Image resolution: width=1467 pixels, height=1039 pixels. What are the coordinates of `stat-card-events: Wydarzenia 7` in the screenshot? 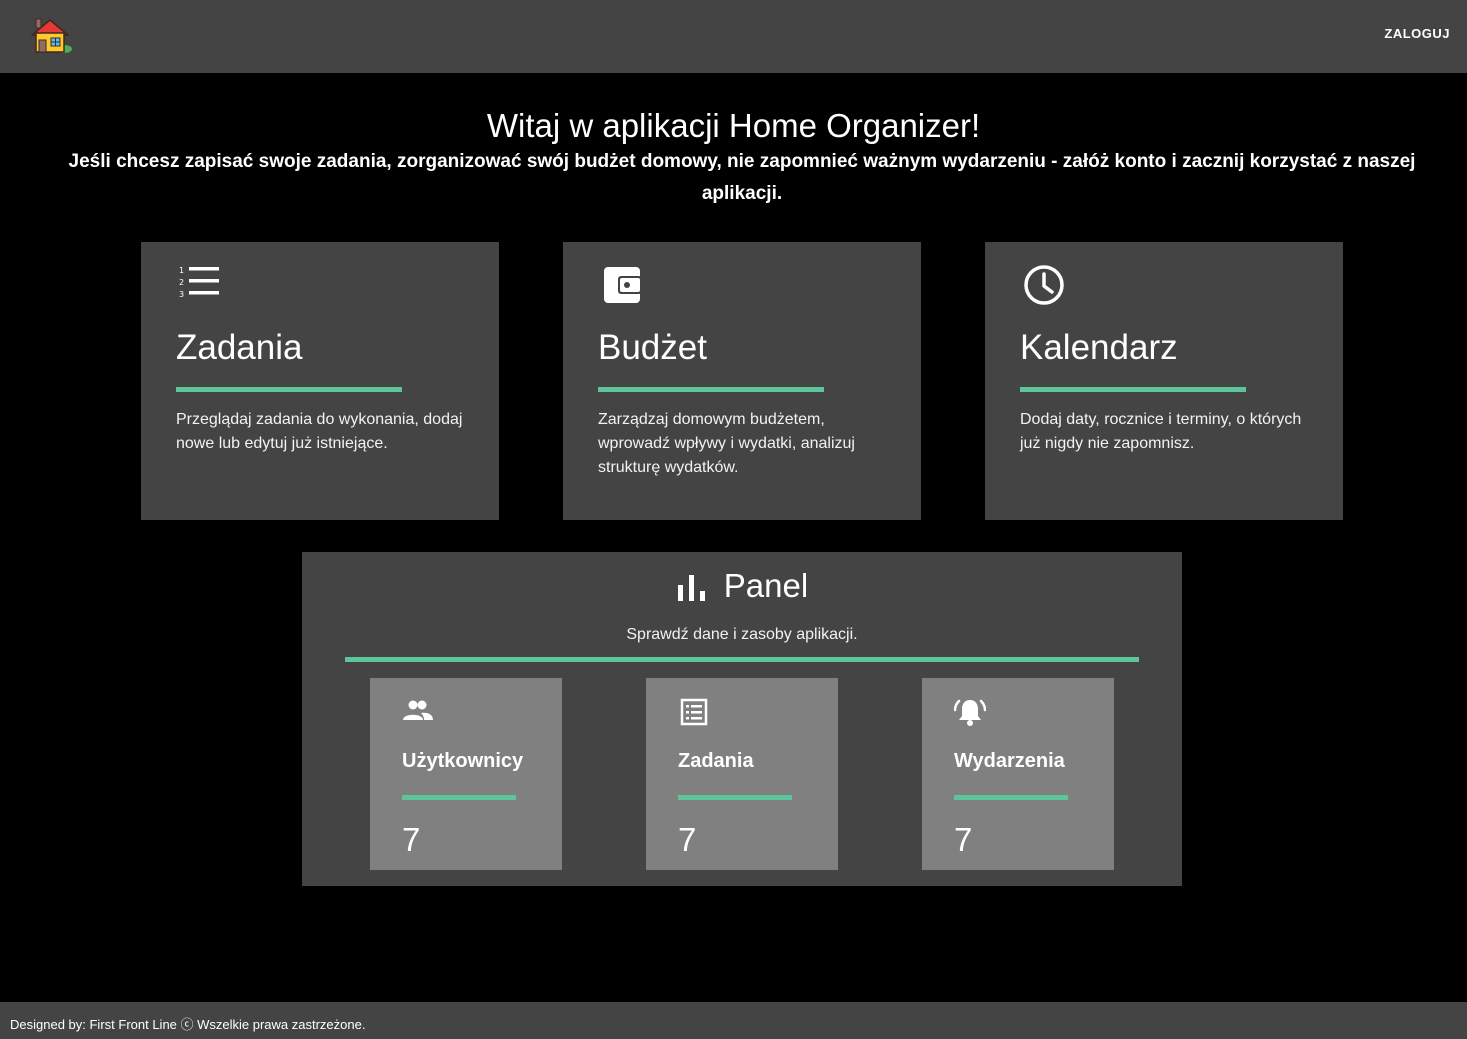 It's located at (1018, 774).